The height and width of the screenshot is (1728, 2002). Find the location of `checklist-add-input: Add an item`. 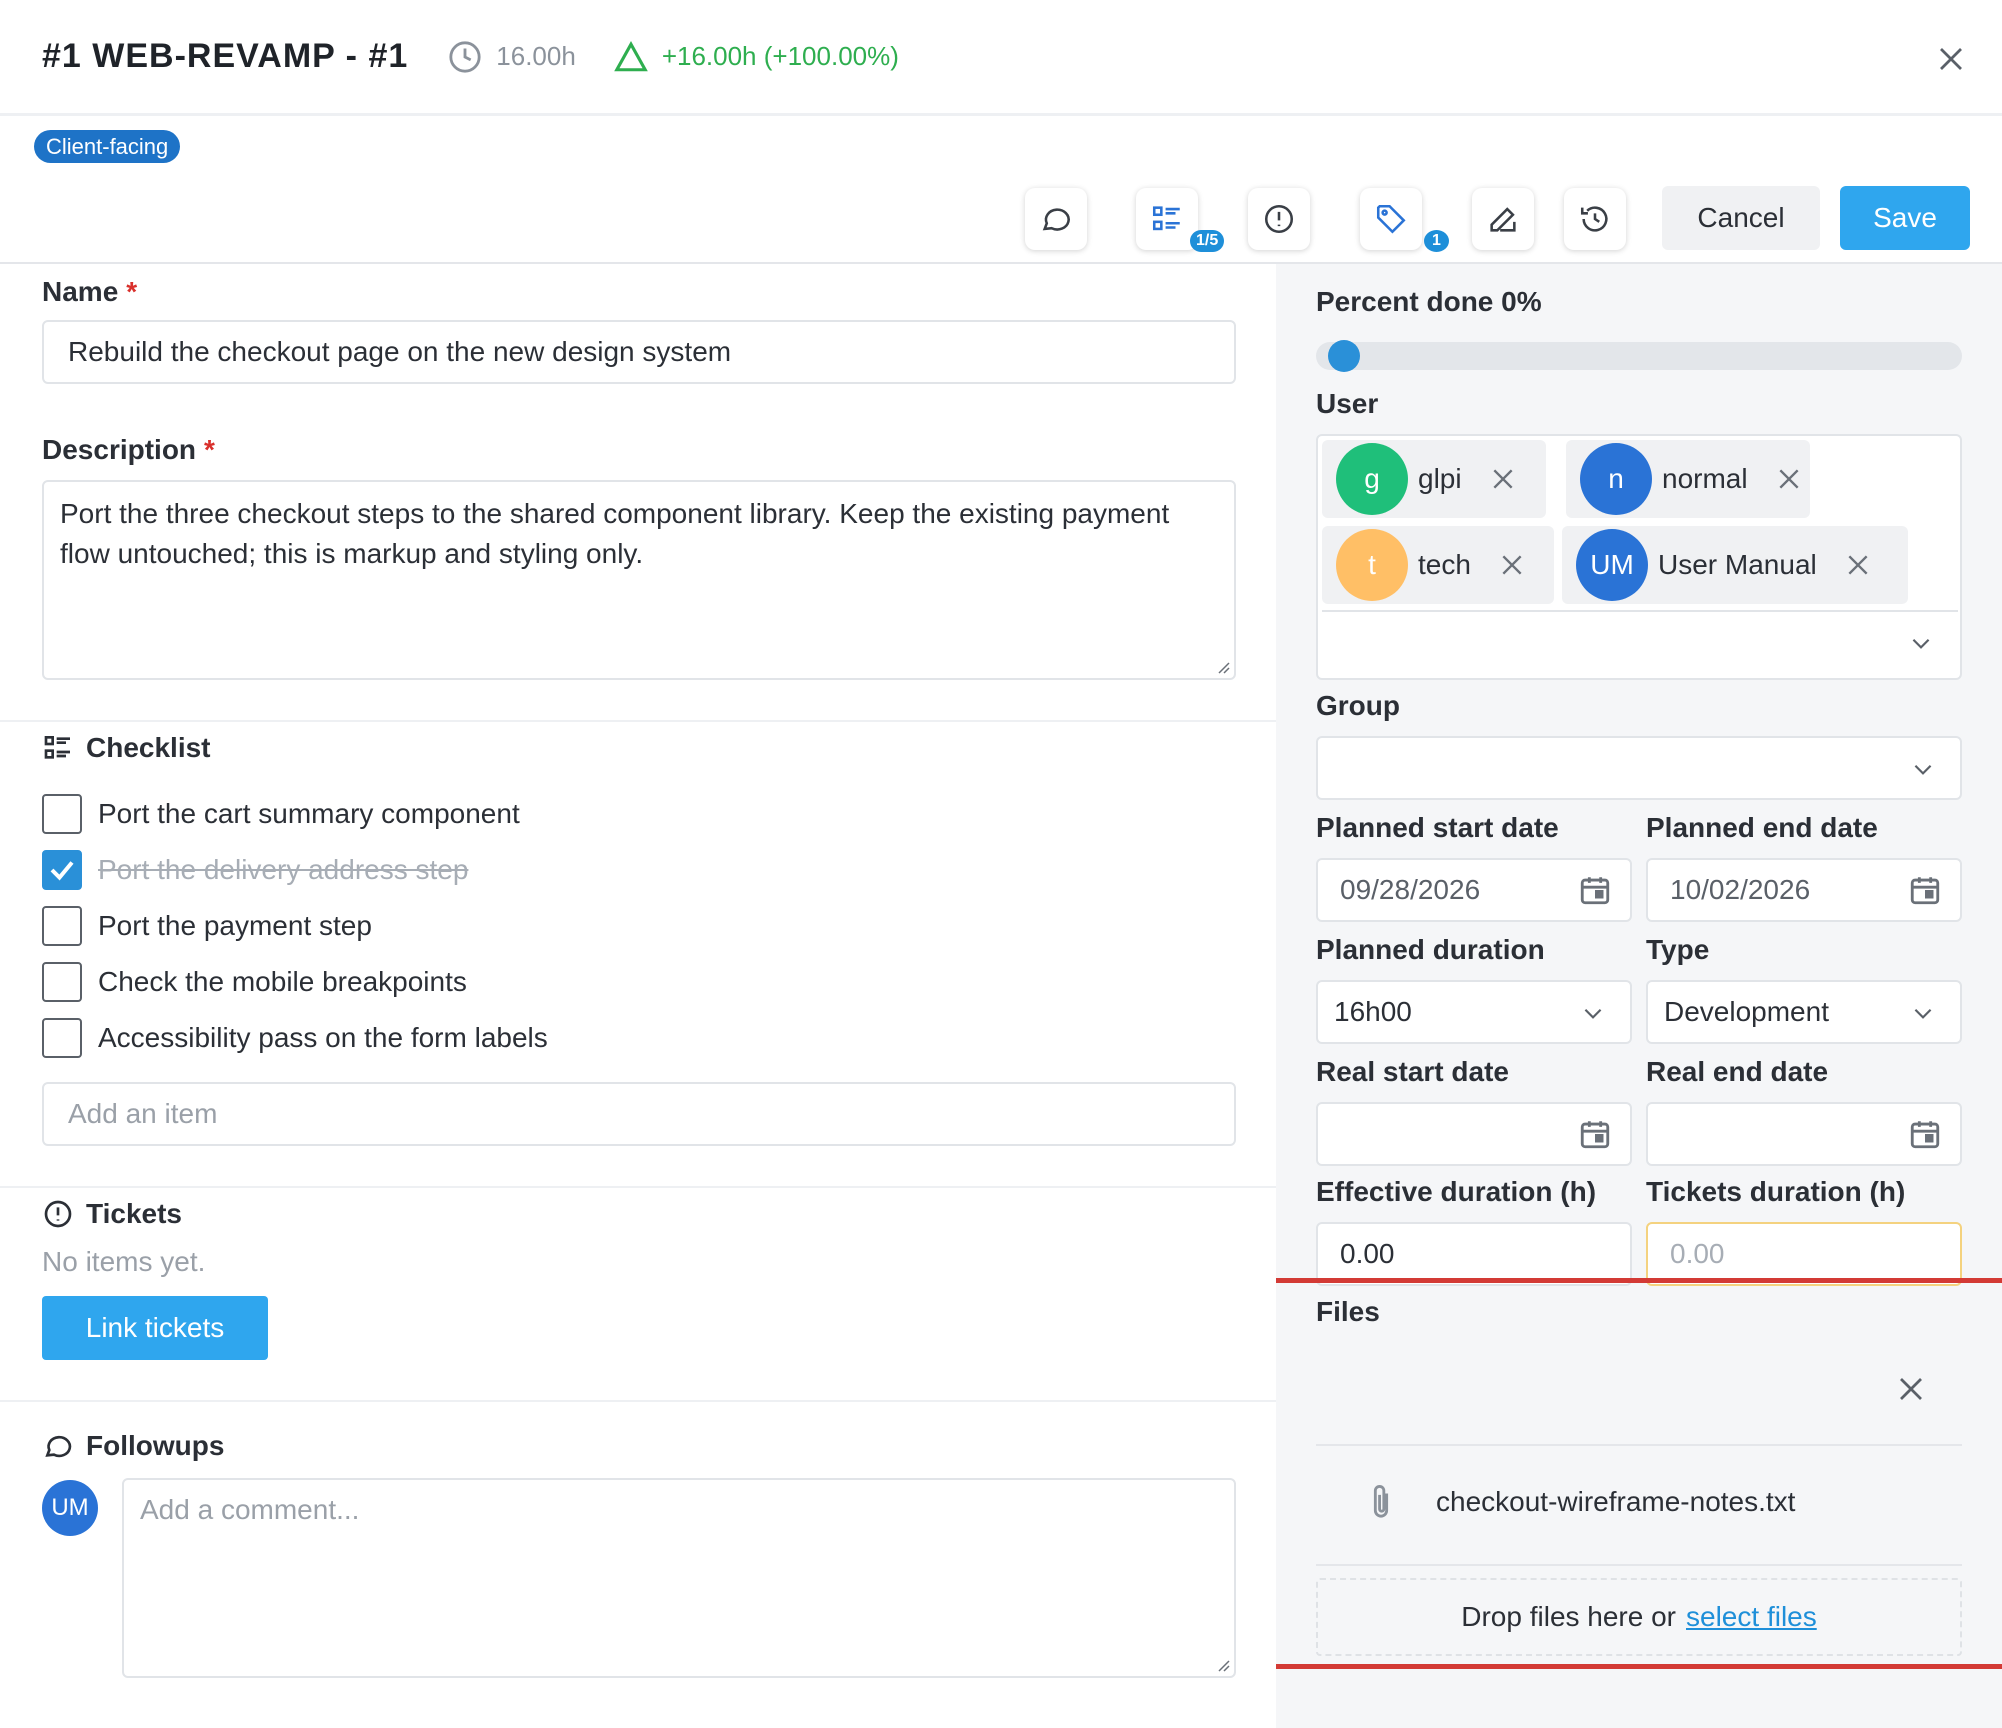

checklist-add-input: Add an item is located at coordinates (639, 1114).